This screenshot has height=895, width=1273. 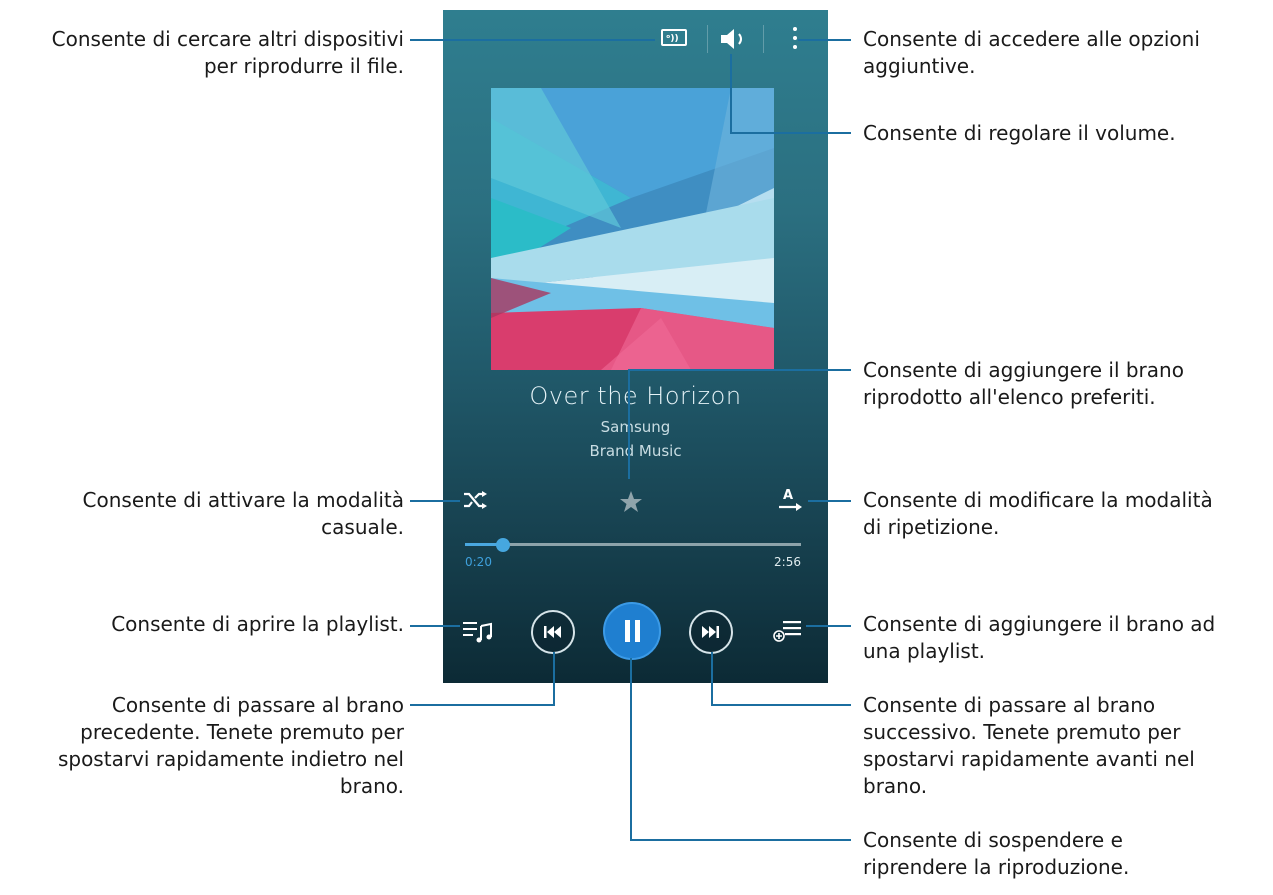 I want to click on cast-callout-line, so click(x=532, y=40).